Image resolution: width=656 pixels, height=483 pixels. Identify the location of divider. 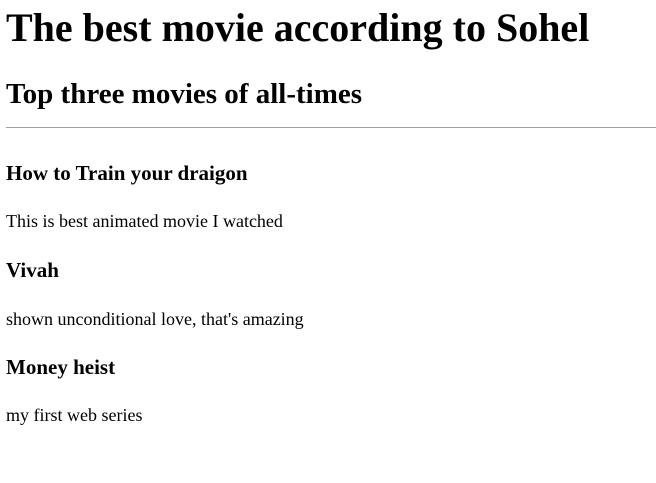
(331, 127).